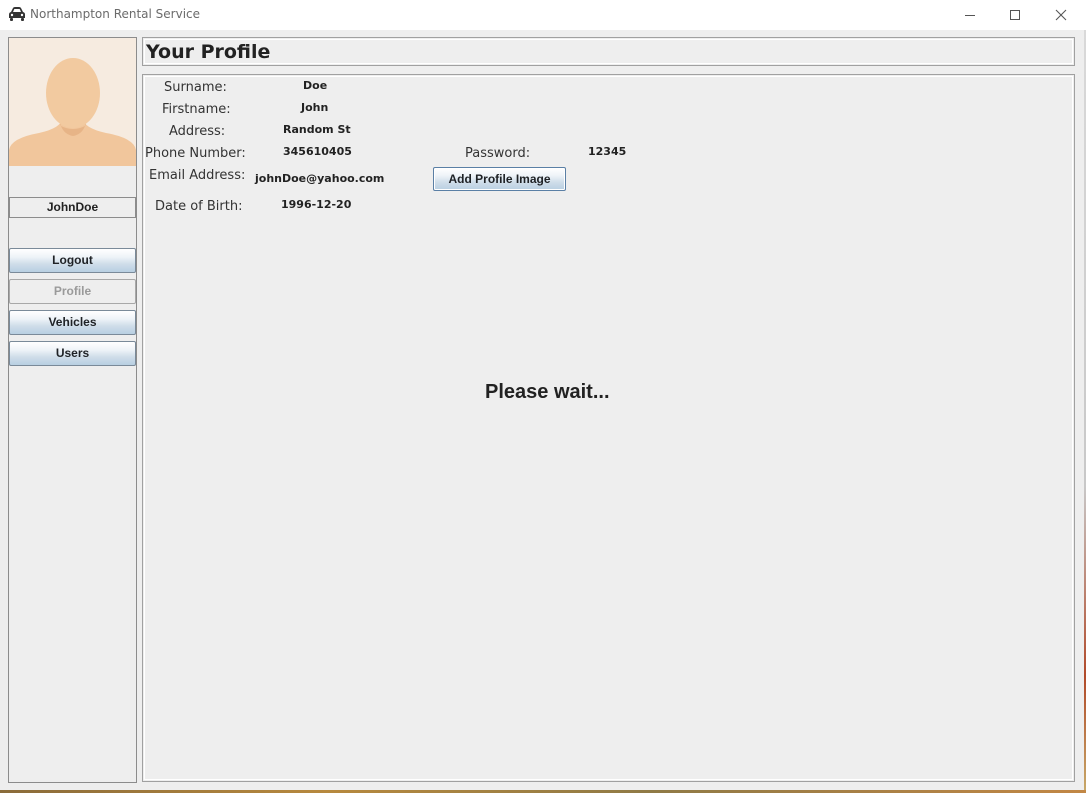  Describe the element at coordinates (199, 206) in the screenshot. I see `date-of-birth-label: Date of Birth:` at that location.